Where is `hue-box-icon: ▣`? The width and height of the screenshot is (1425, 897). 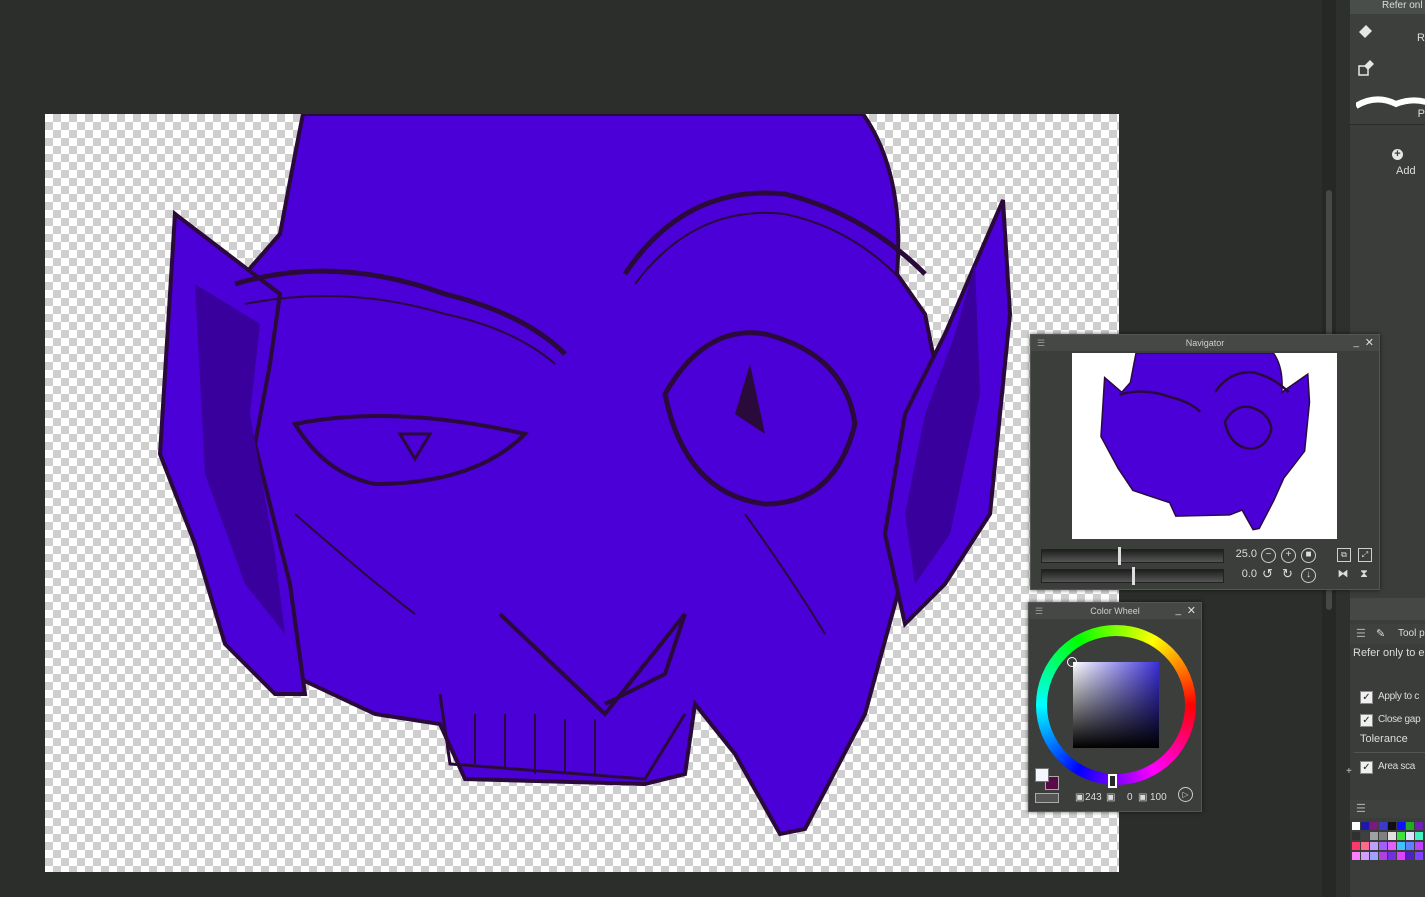 hue-box-icon: ▣ is located at coordinates (1080, 797).